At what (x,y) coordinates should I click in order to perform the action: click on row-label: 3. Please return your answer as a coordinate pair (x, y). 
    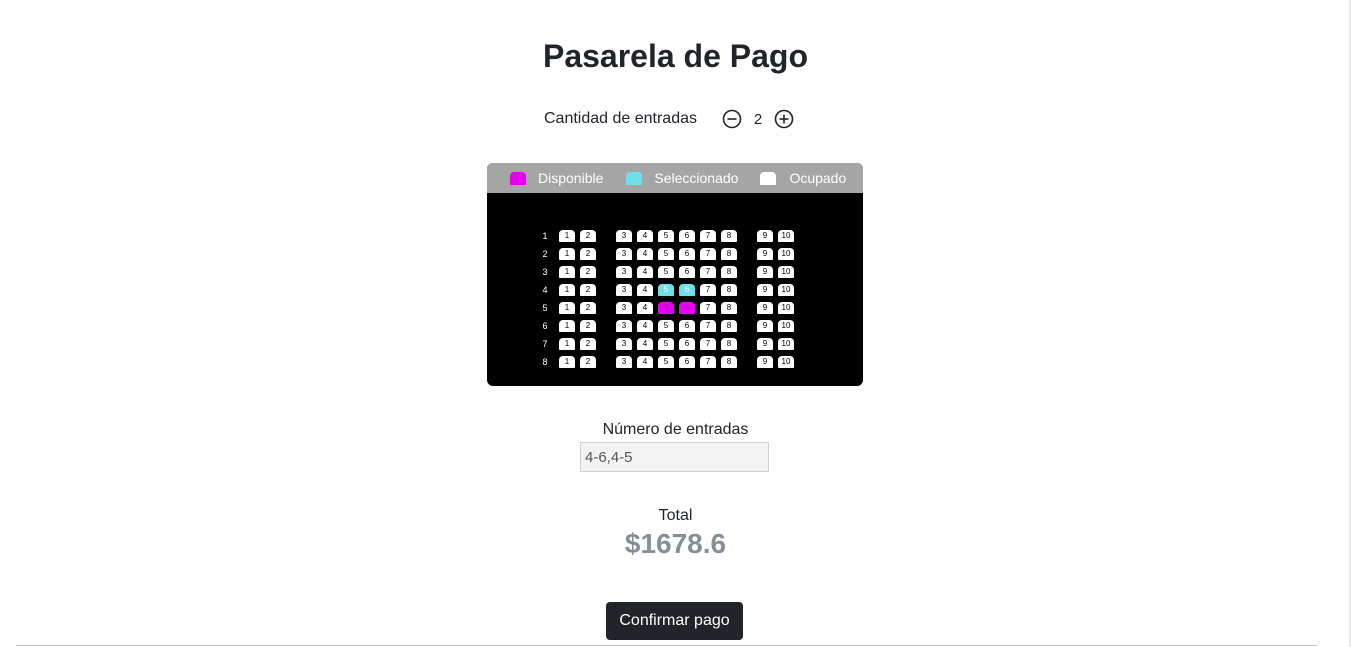
    Looking at the image, I should click on (545, 272).